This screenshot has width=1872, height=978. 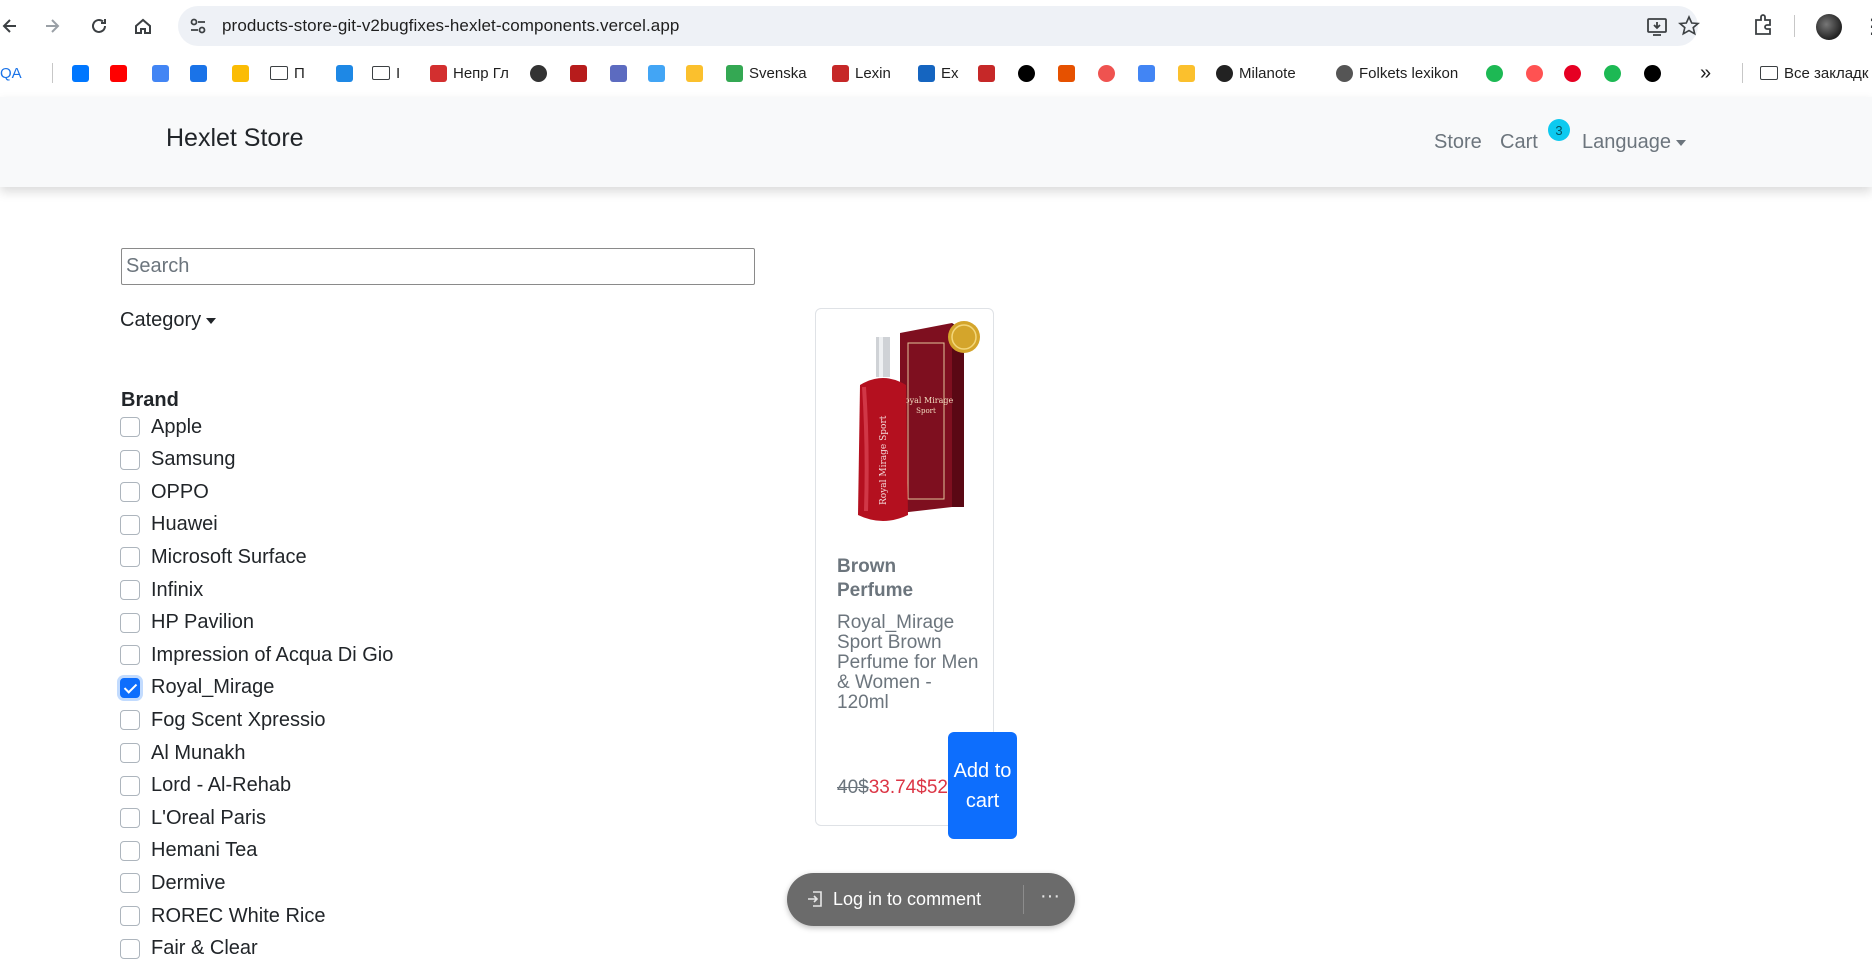 I want to click on checkbox-checked, so click(x=130, y=687).